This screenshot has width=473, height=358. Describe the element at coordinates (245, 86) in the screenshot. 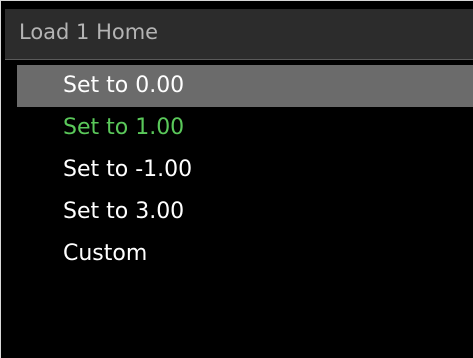

I see `menu-item-set-0: Set to 0.00` at that location.